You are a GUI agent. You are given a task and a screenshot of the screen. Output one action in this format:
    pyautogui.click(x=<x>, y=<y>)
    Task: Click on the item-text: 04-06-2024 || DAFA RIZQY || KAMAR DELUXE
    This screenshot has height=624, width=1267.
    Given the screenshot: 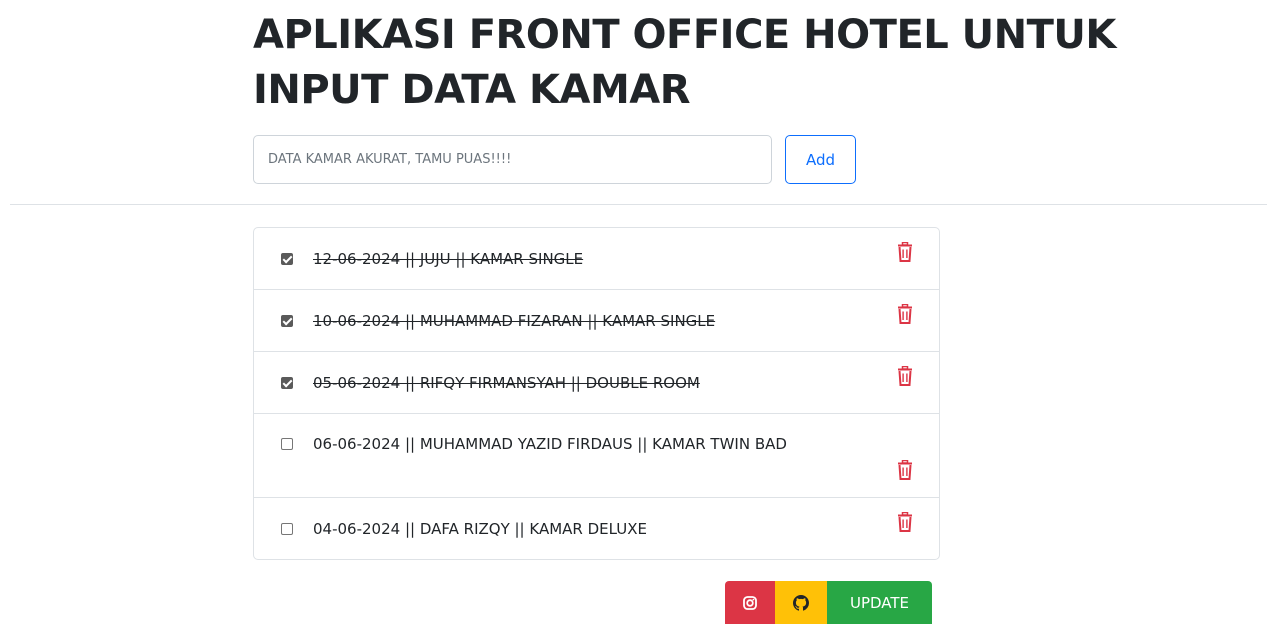 What is the action you would take?
    pyautogui.click(x=480, y=529)
    